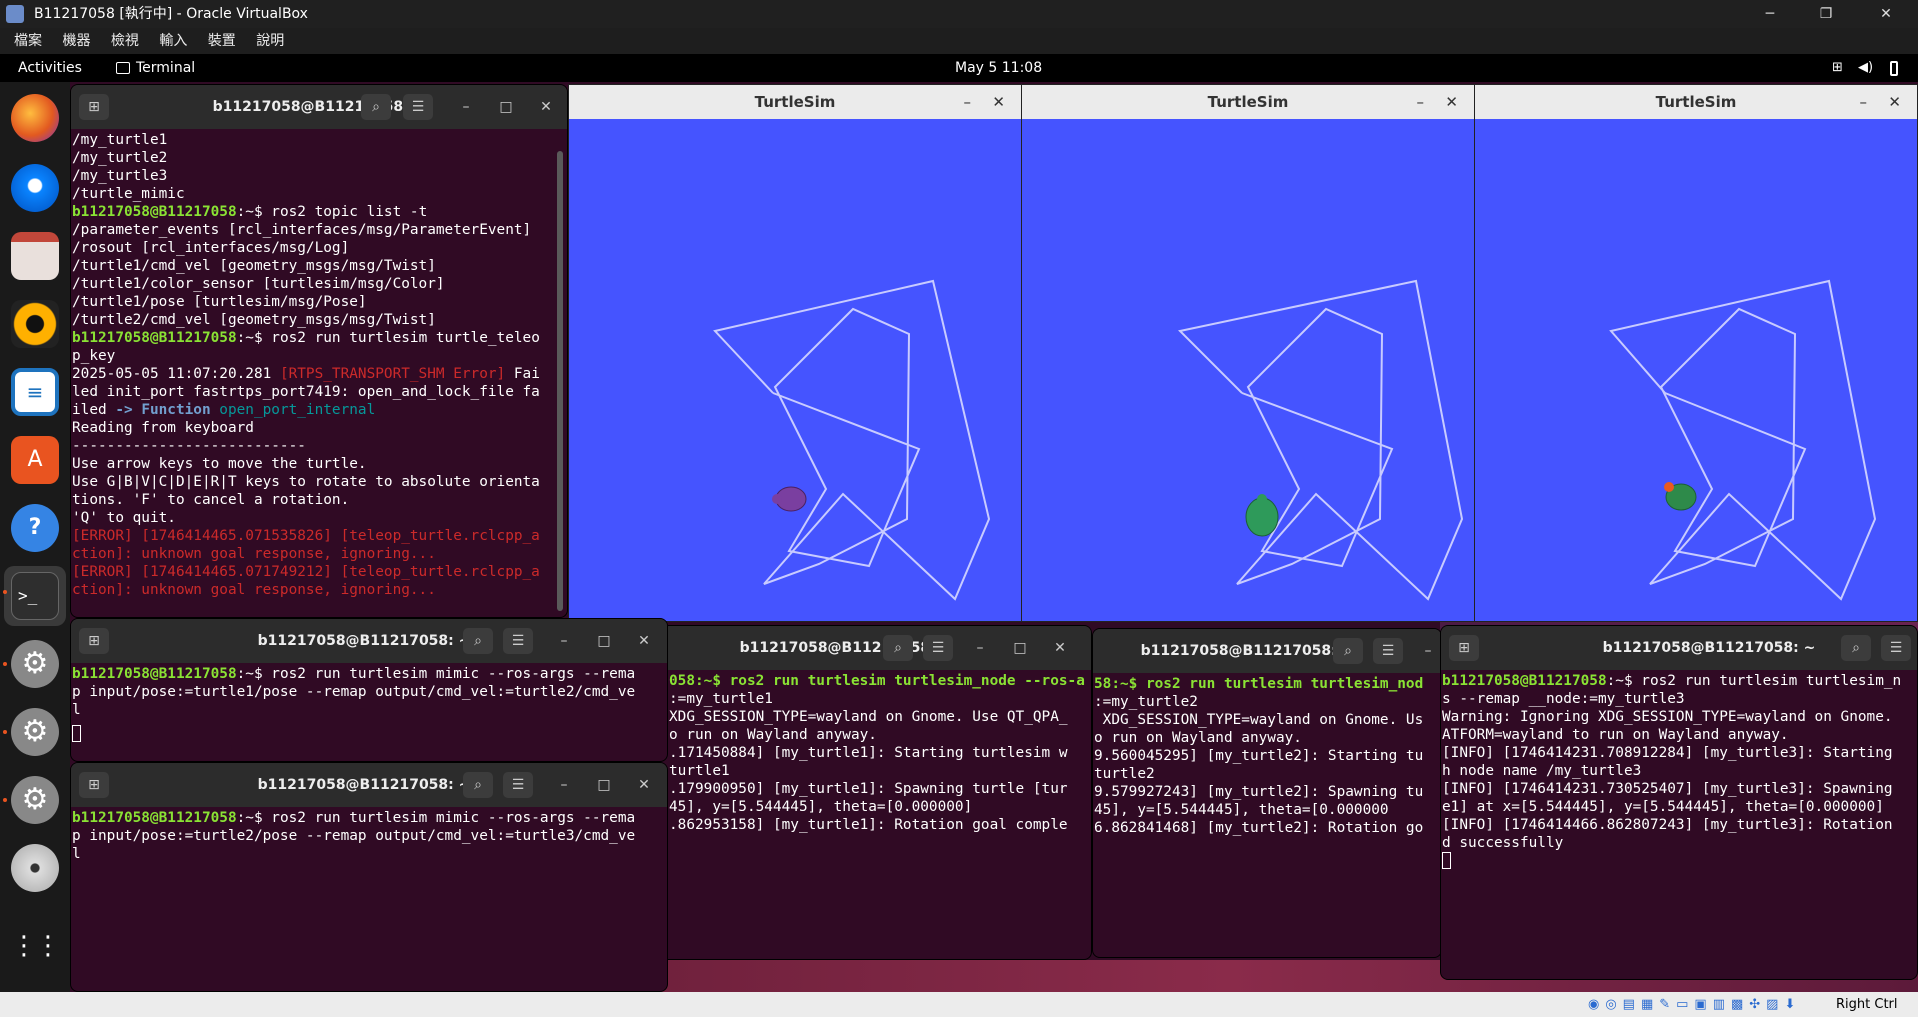 This screenshot has height=1017, width=1918. I want to click on app-grid-icon: ⋮⋮⋮, so click(48, 946).